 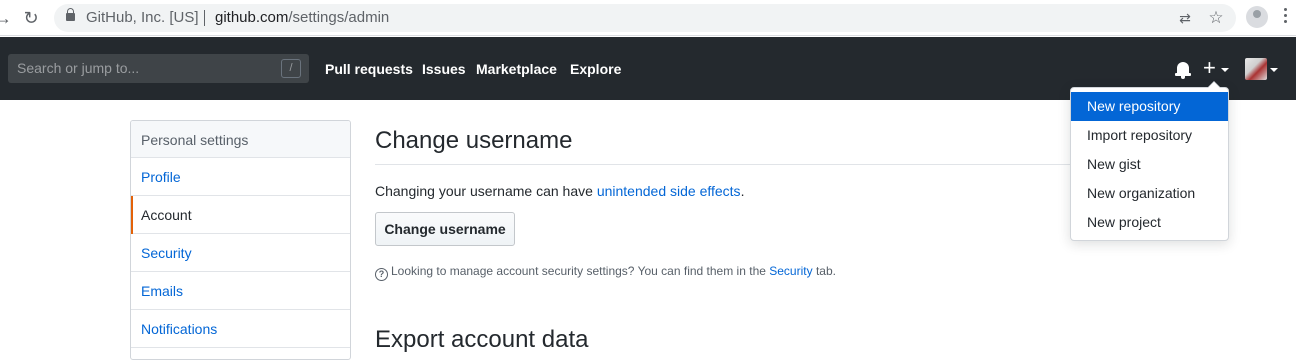 I want to click on side-effects-link: unintended side effects, so click(x=669, y=191).